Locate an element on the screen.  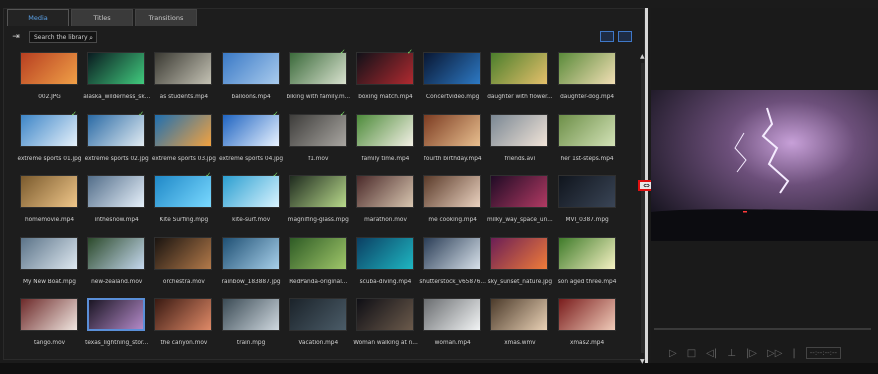
media-tile: ✓ extreme sports 04.jpg is located at coordinates (251, 140).